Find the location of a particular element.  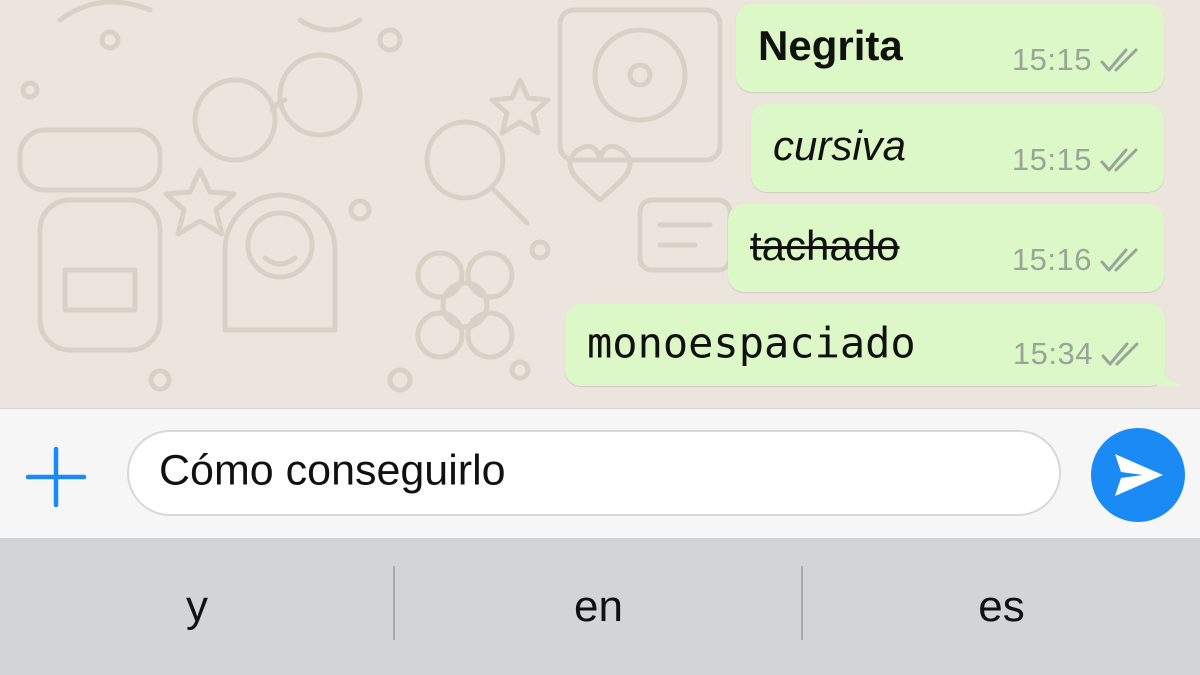

message-meta: 15:34 is located at coordinates (1079, 354).